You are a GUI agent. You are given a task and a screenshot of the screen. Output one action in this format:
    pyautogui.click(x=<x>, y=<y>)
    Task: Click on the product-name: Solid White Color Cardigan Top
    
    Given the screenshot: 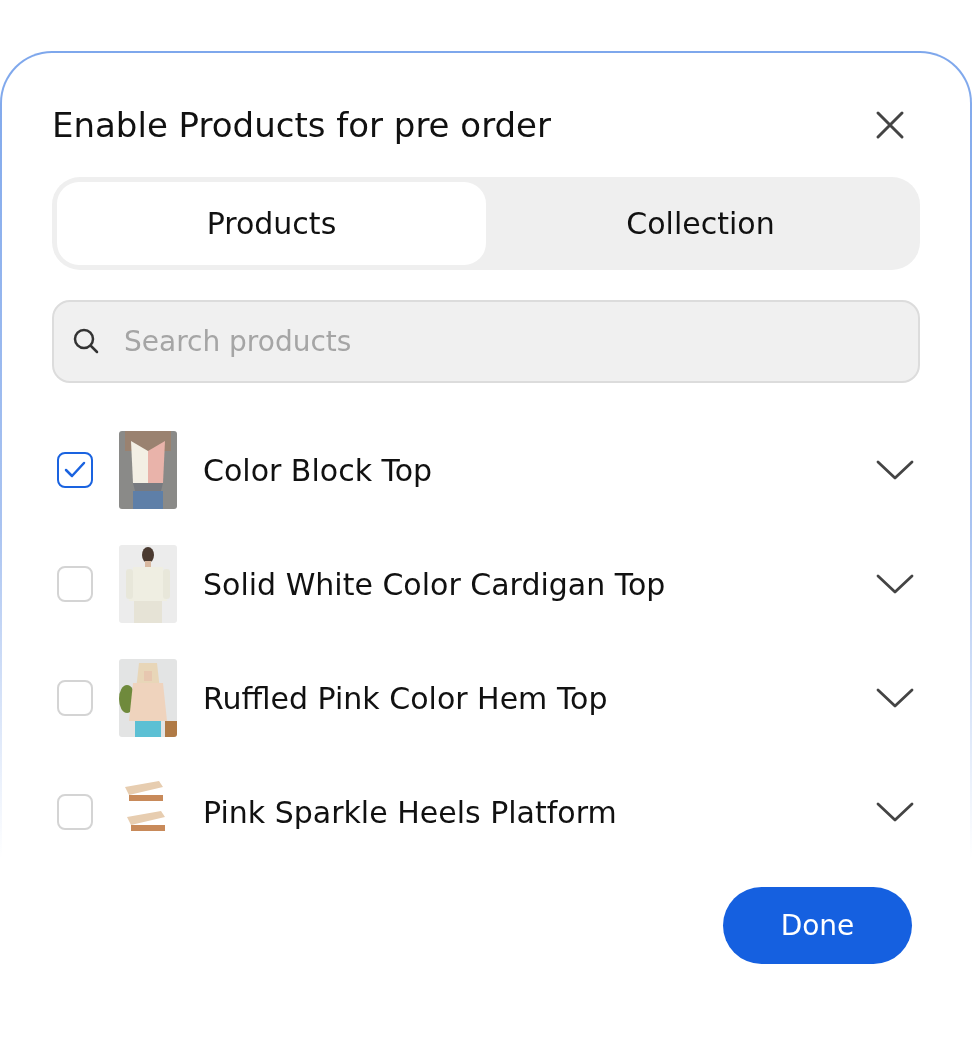 What is the action you would take?
    pyautogui.click(x=435, y=584)
    